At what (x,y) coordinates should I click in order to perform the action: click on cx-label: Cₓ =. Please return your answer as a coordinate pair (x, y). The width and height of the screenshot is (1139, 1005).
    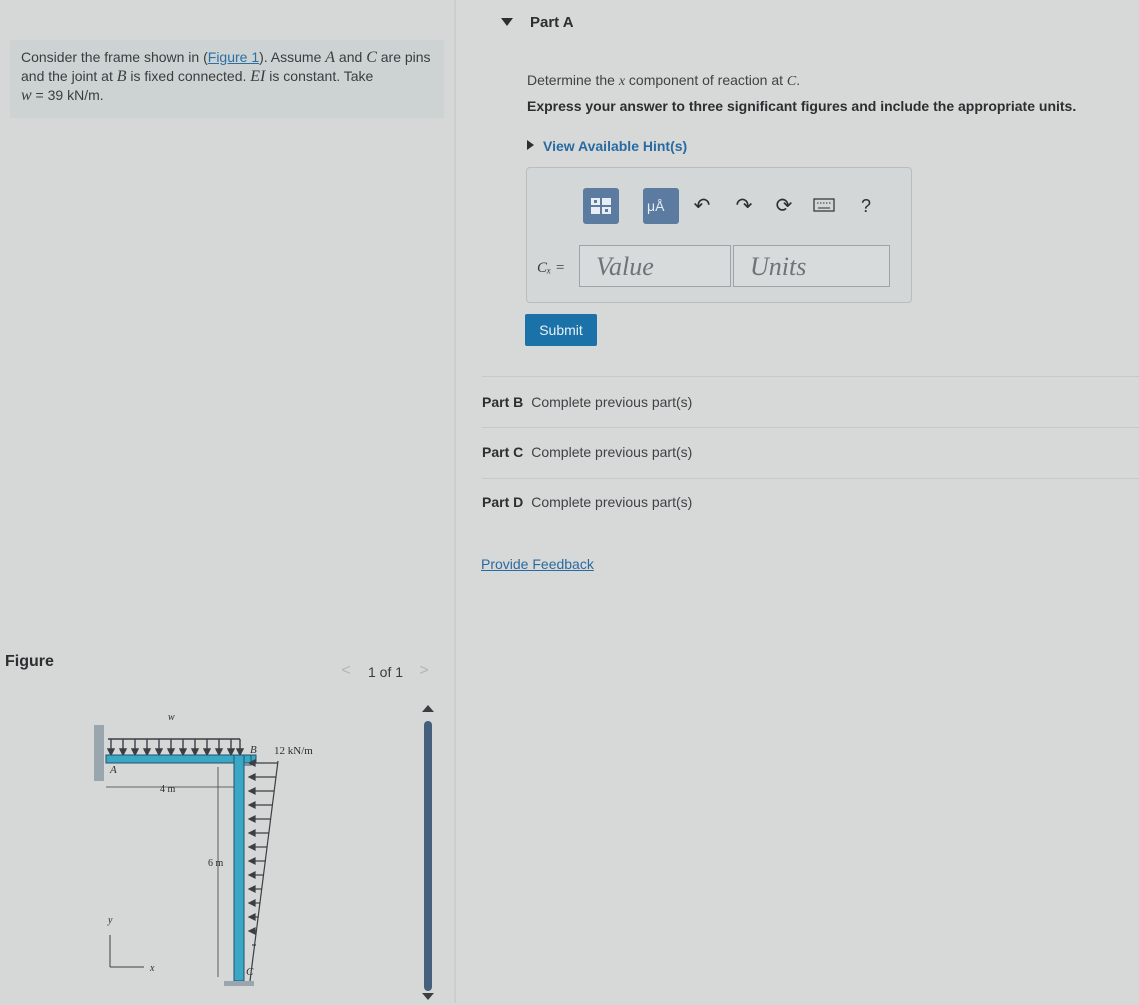
    Looking at the image, I should click on (551, 268).